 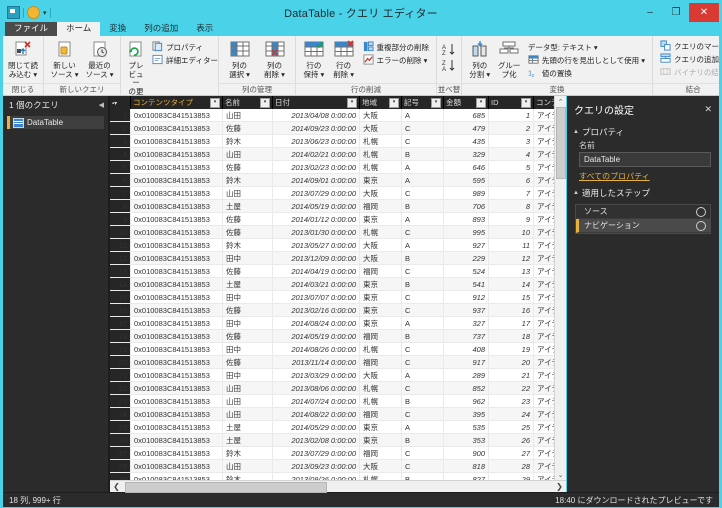 What do you see at coordinates (316, 115) in the screenshot?
I see `table-cell: 2013/04/08 0:00:00` at bounding box center [316, 115].